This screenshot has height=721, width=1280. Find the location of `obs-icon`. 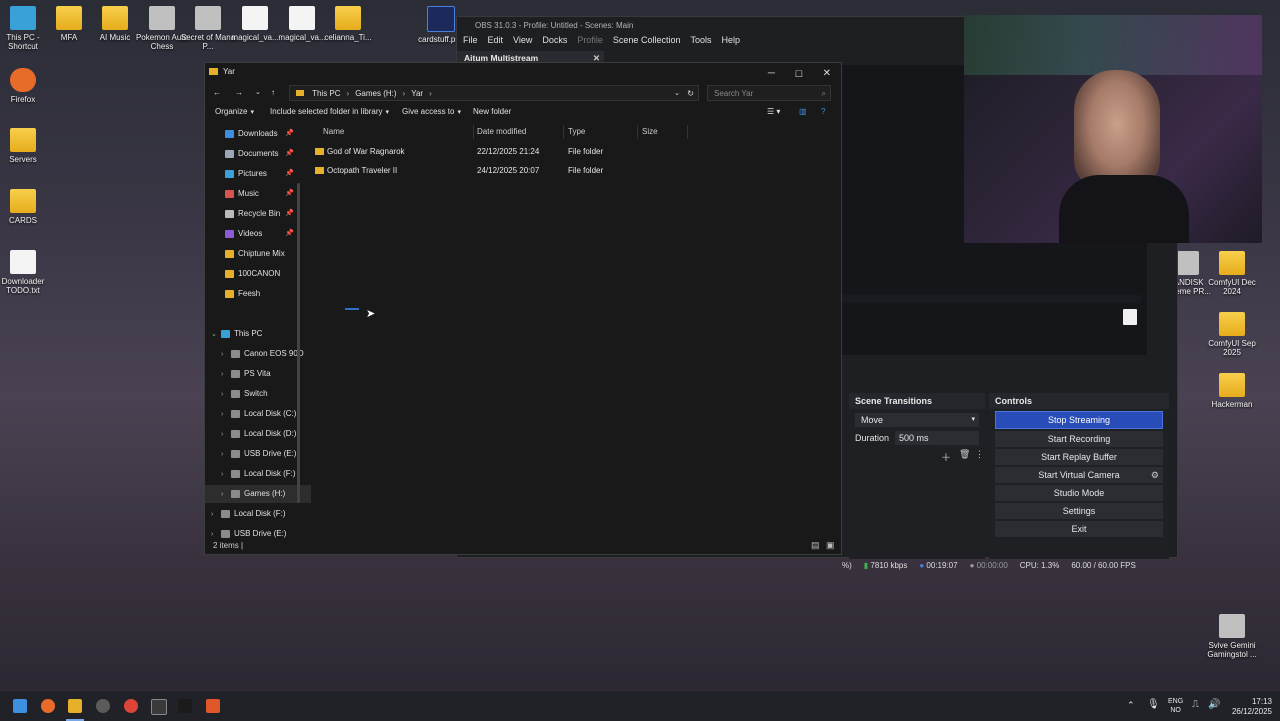

obs-icon is located at coordinates (103, 706).